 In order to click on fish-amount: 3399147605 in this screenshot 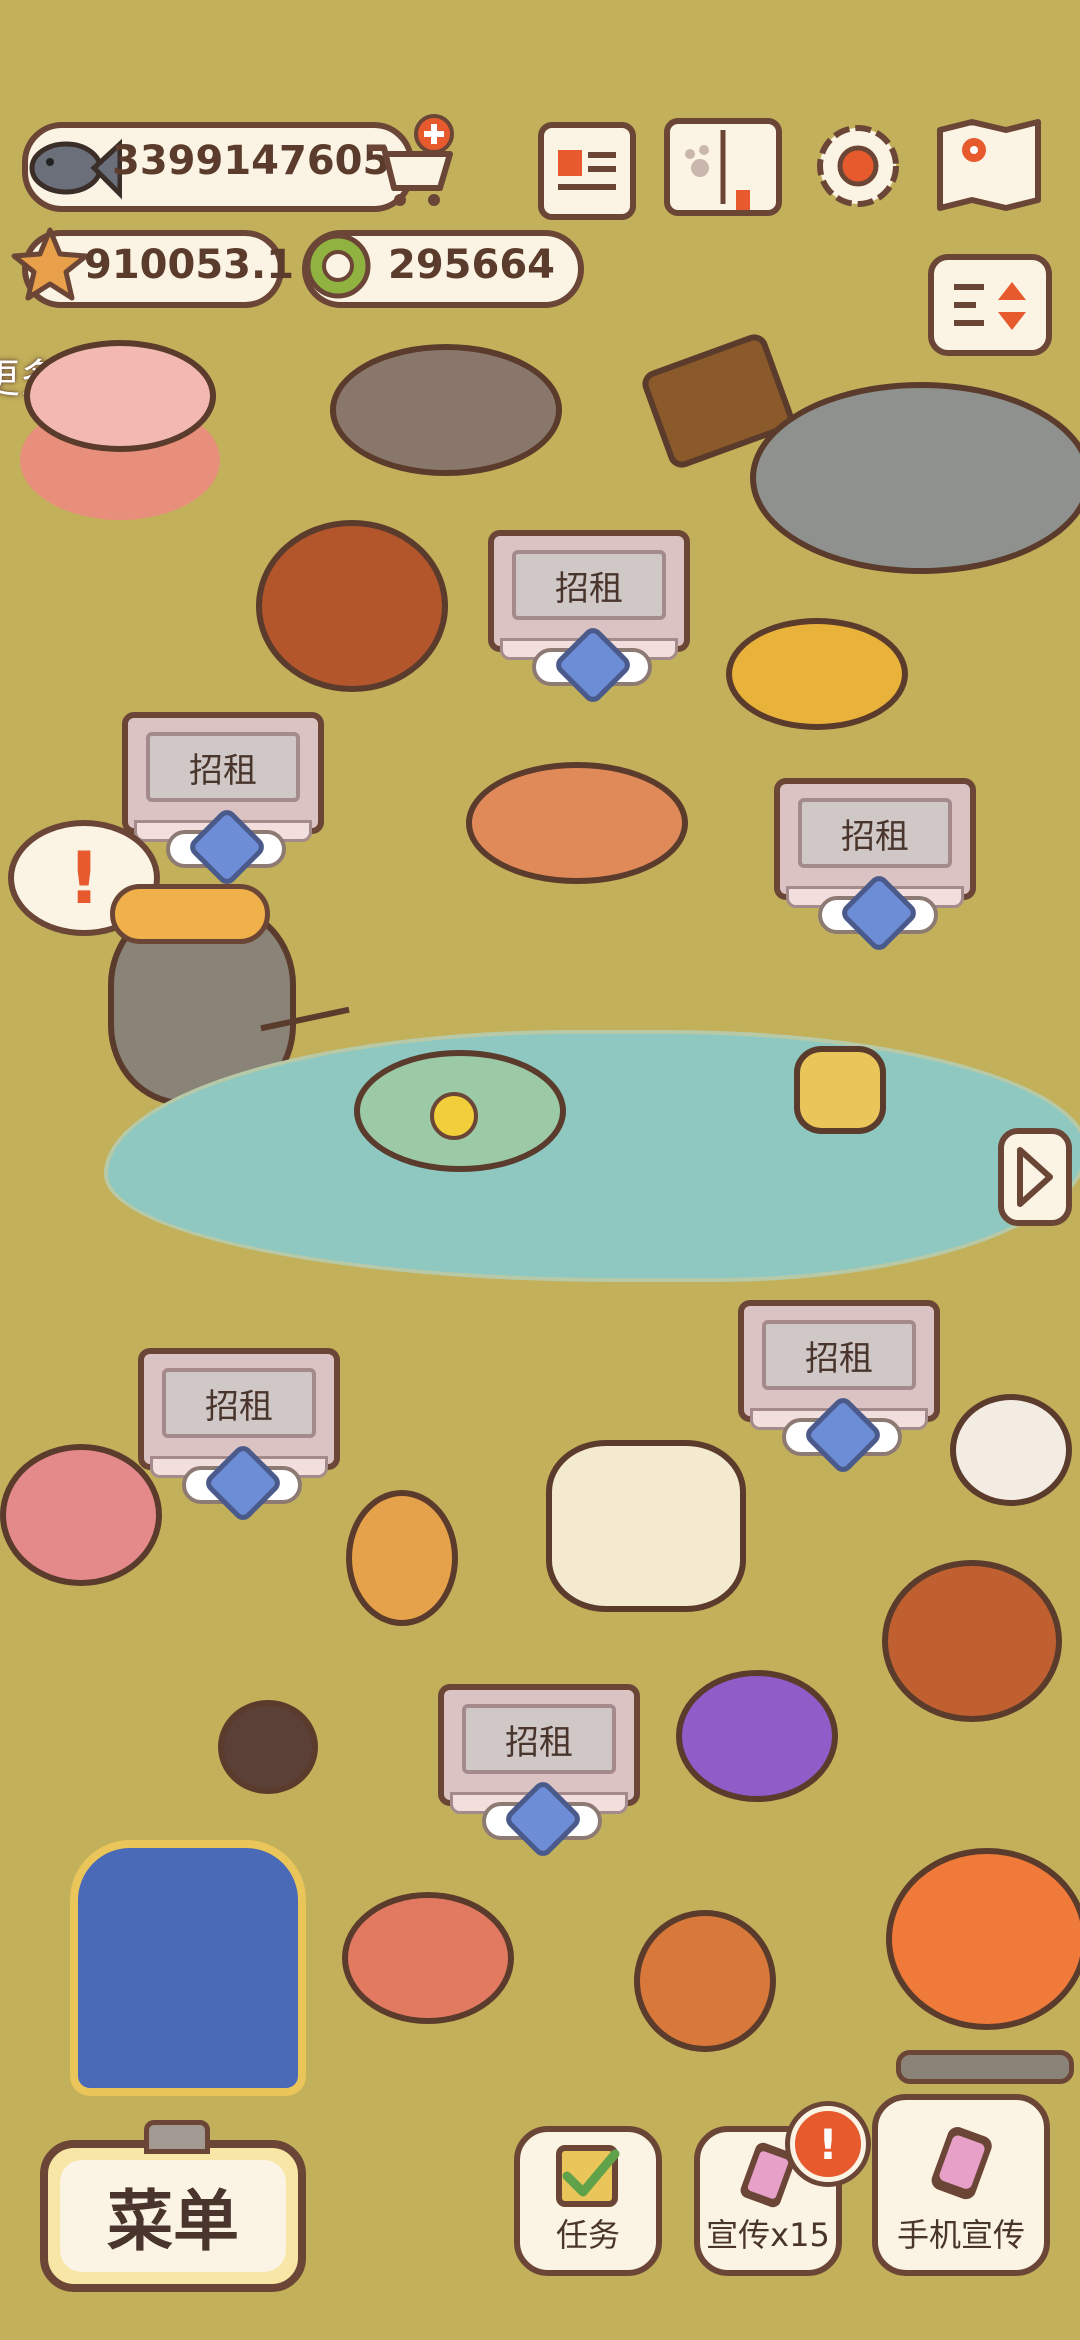, I will do `click(251, 161)`.